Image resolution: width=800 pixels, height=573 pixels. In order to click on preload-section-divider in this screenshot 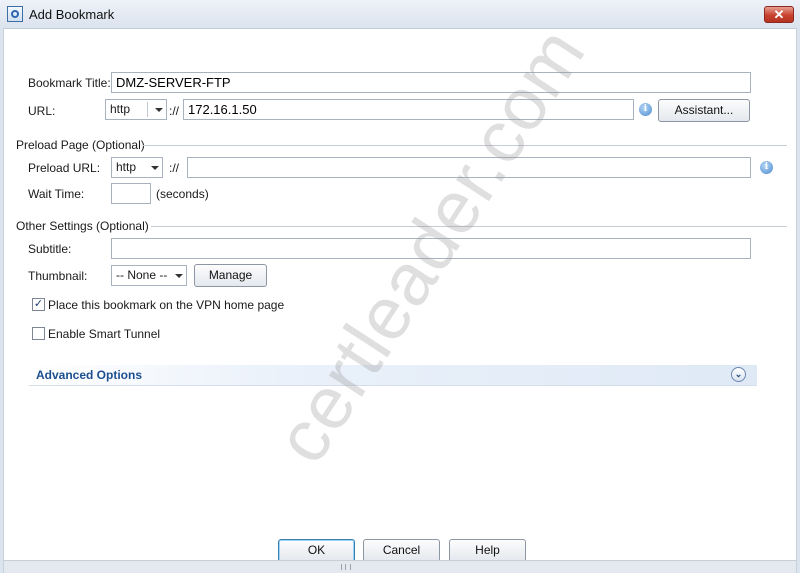, I will do `click(465, 145)`.